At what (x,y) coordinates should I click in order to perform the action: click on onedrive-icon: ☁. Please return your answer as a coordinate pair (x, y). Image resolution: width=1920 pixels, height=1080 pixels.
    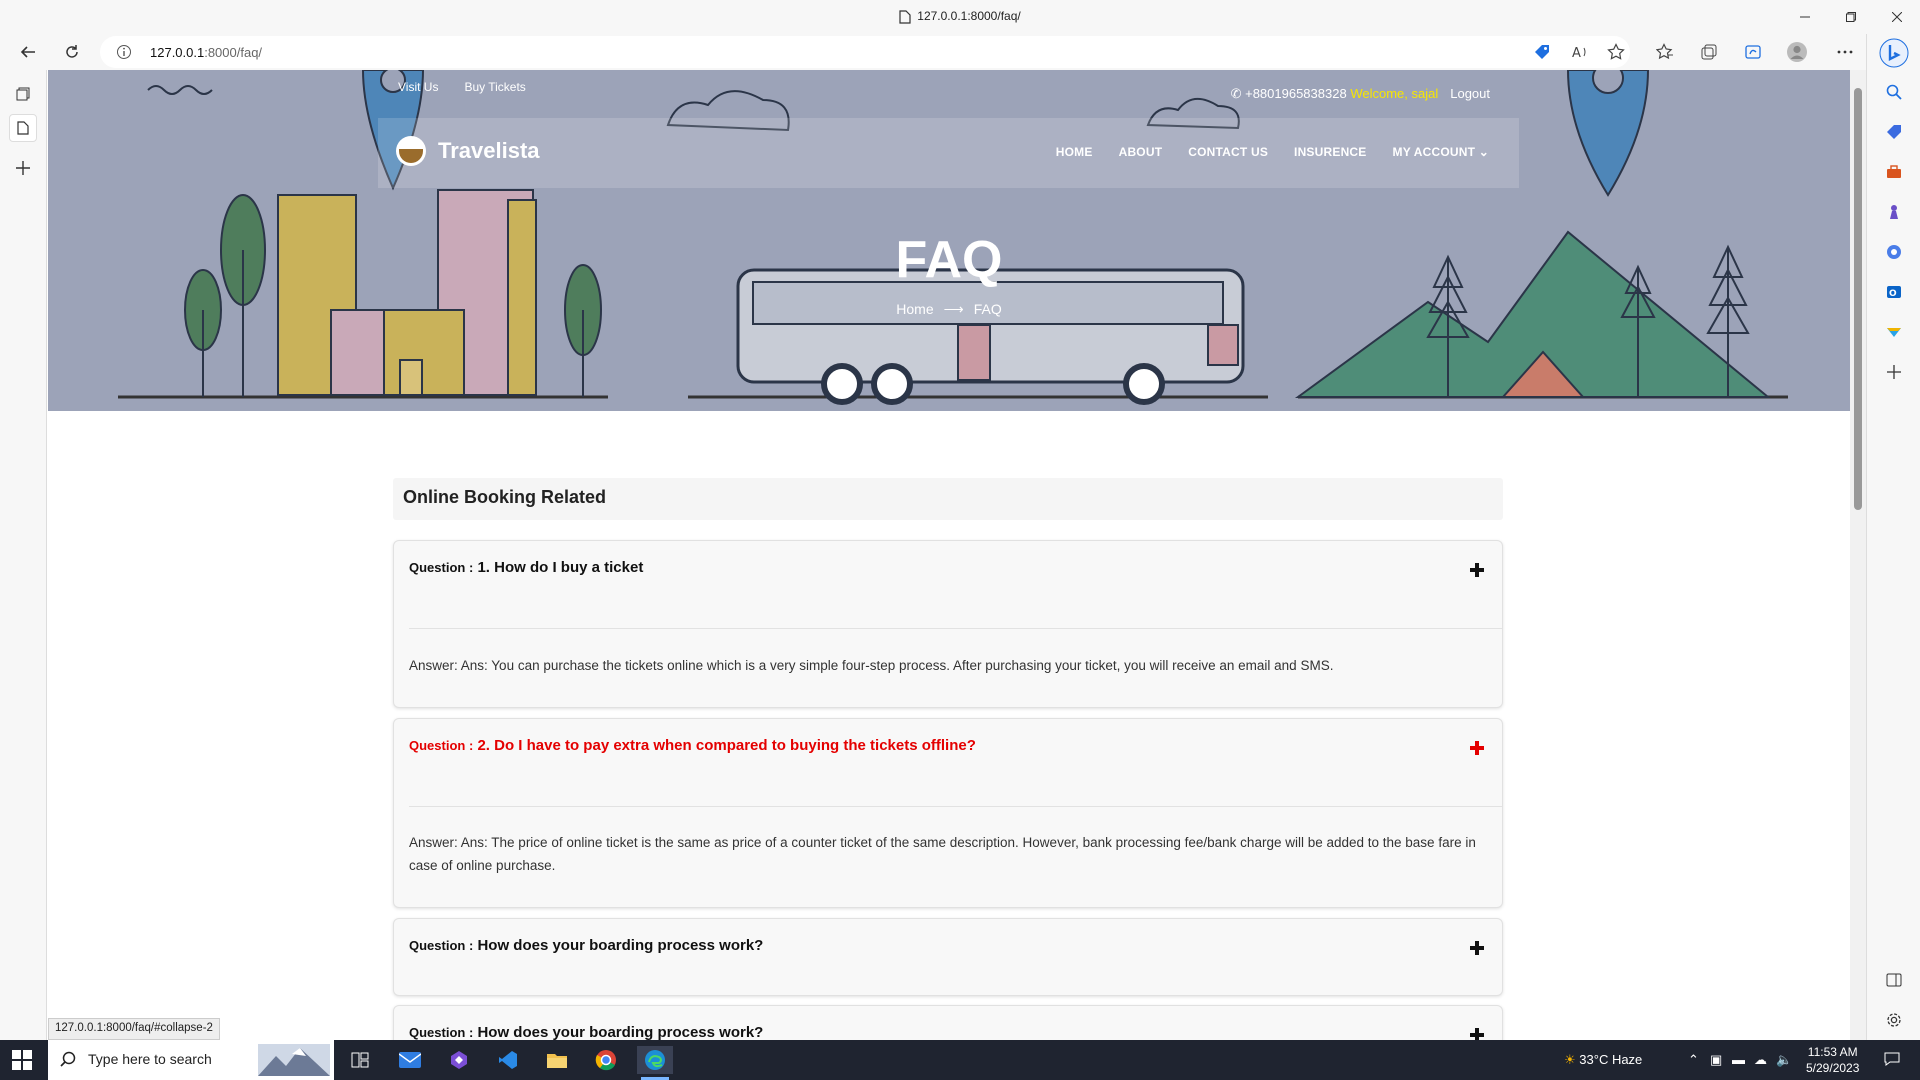
    Looking at the image, I should click on (1760, 1060).